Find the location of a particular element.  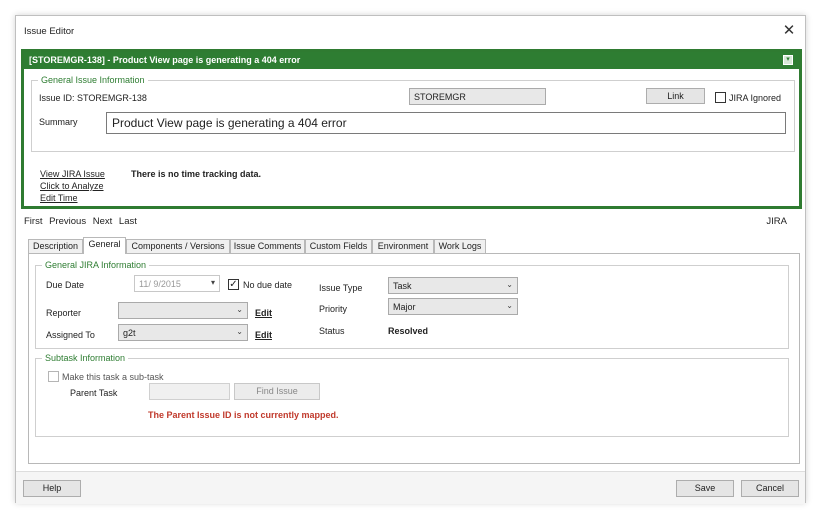

title-bar: Issue Editor ✕ is located at coordinates (410, 31).